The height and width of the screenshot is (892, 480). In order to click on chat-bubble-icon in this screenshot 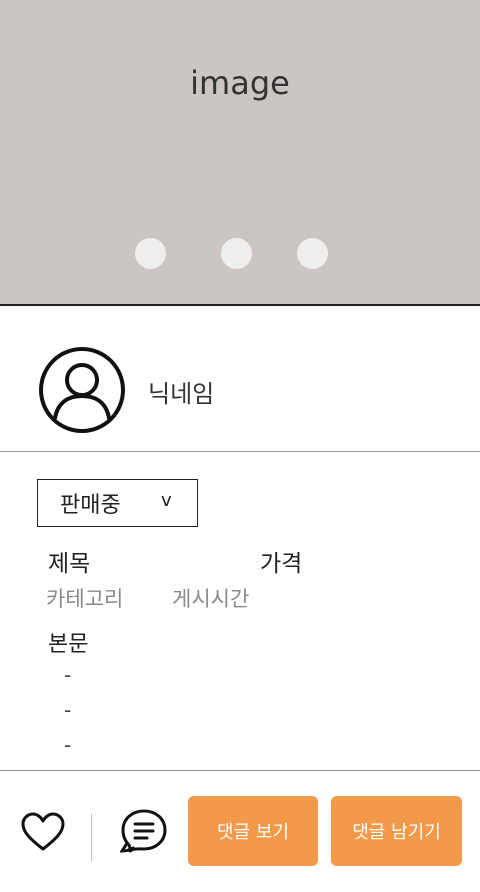, I will do `click(144, 831)`.